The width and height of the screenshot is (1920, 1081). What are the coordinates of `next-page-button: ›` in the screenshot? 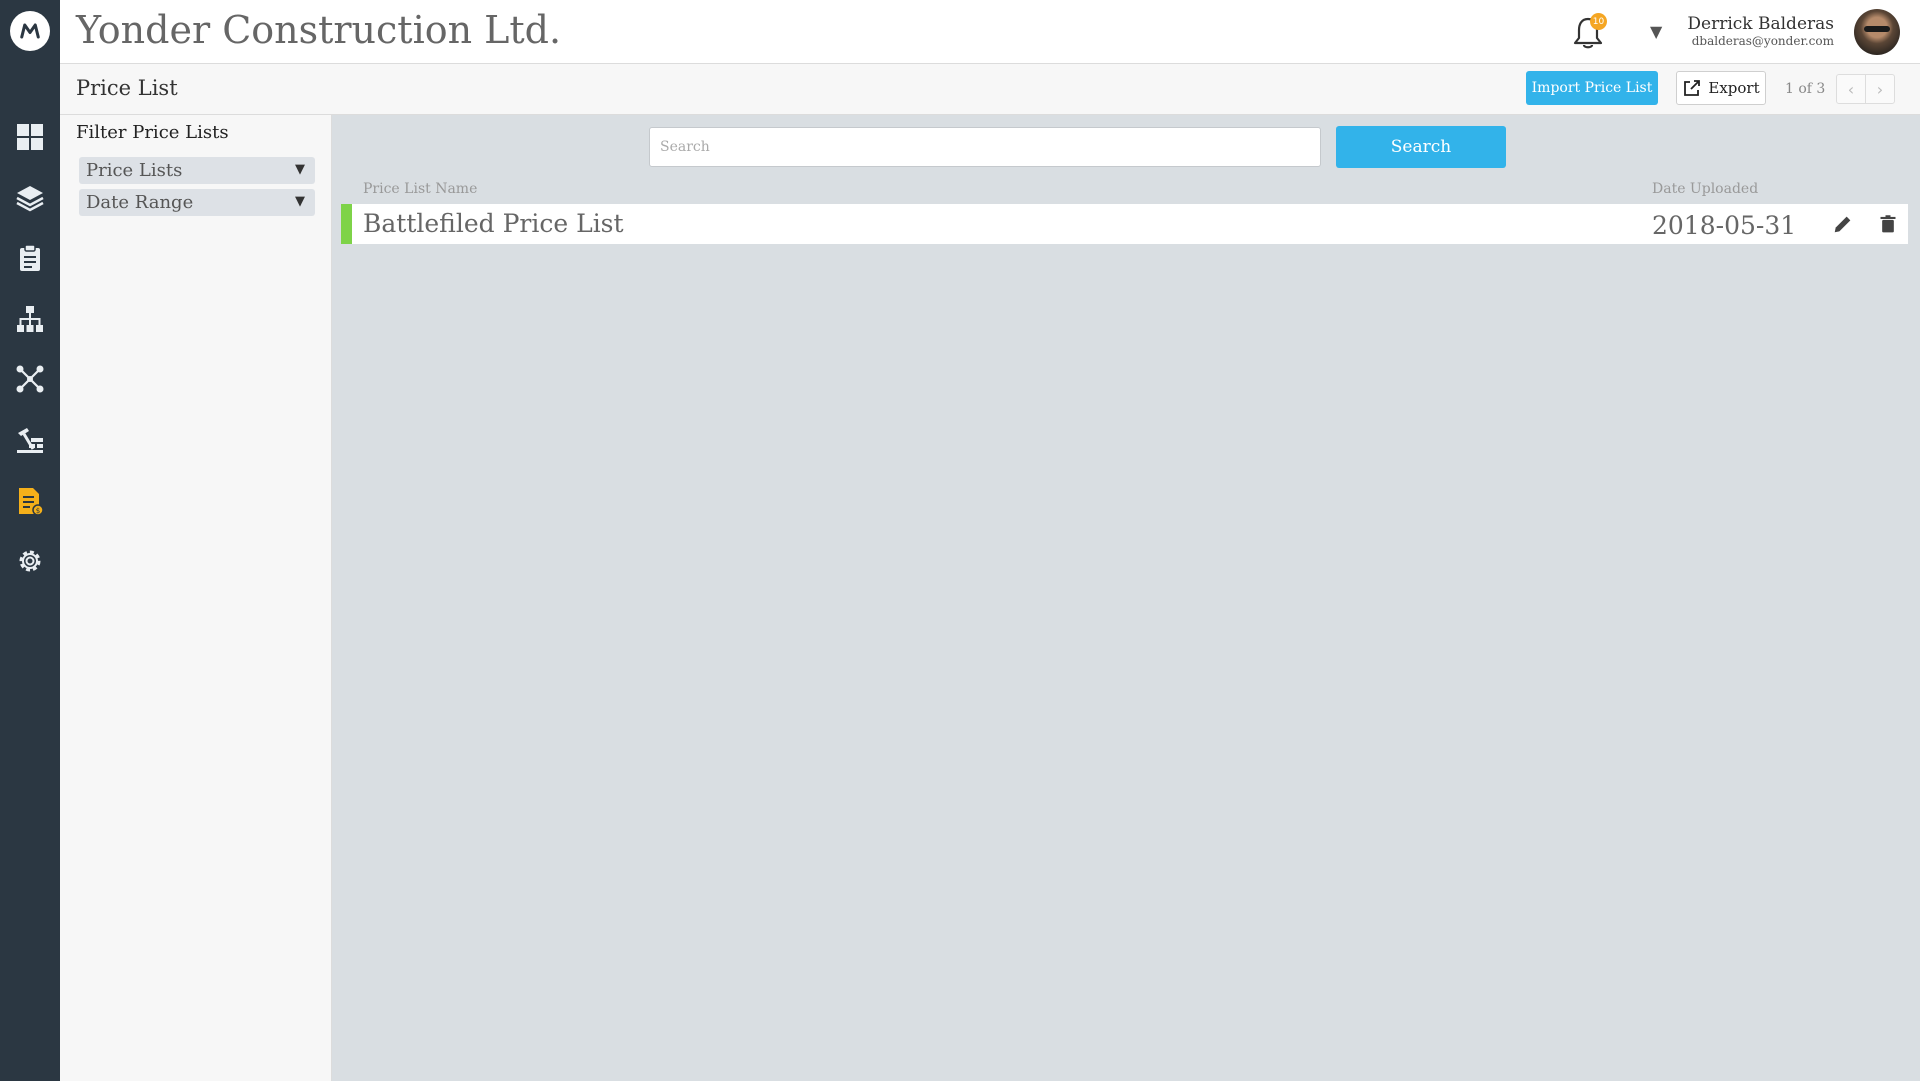 It's located at (1880, 89).